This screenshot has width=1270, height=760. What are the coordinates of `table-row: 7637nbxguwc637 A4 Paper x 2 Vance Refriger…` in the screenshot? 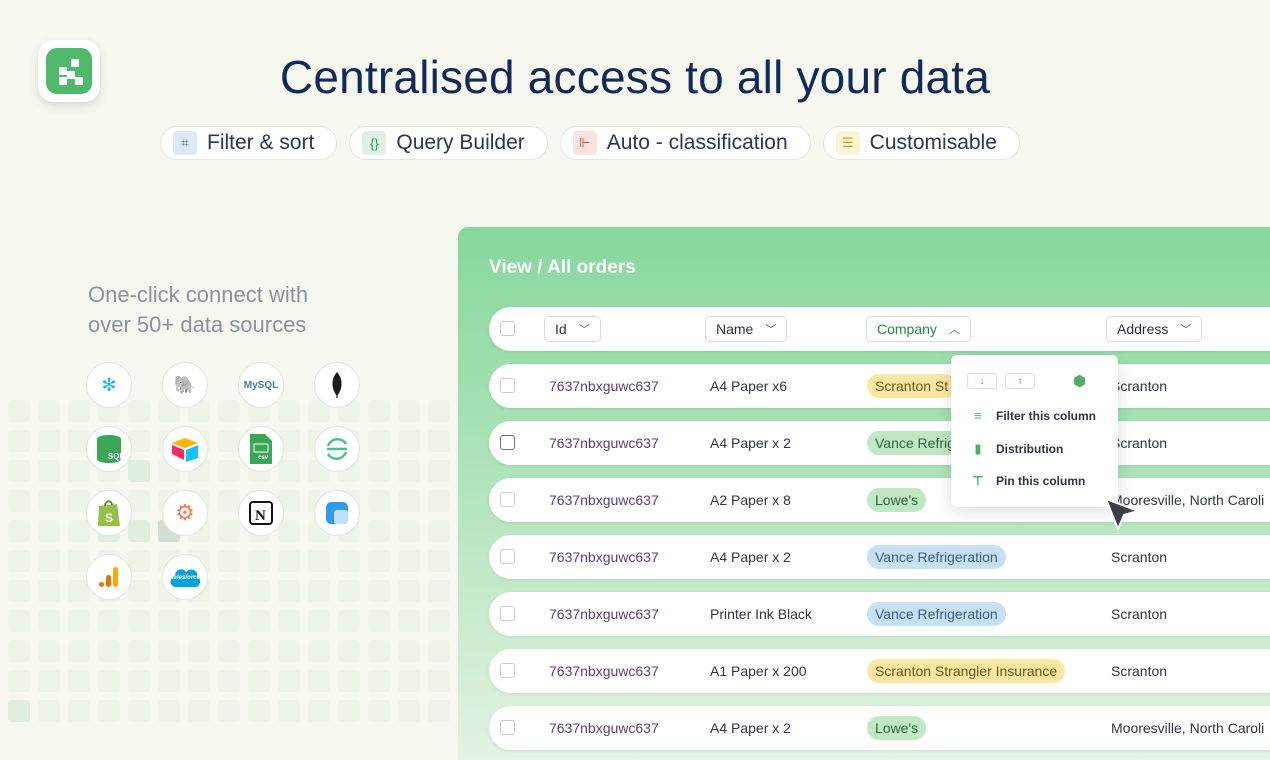 It's located at (879, 557).